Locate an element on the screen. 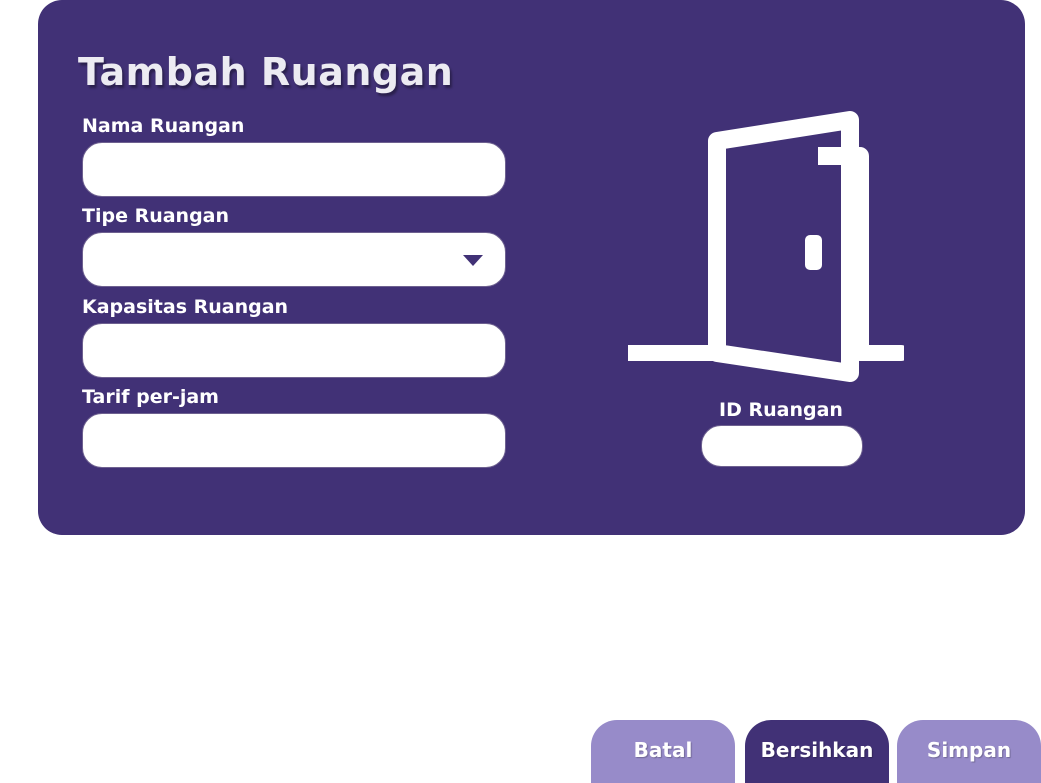 The image size is (1041, 783). chevron-down-icon is located at coordinates (473, 260).